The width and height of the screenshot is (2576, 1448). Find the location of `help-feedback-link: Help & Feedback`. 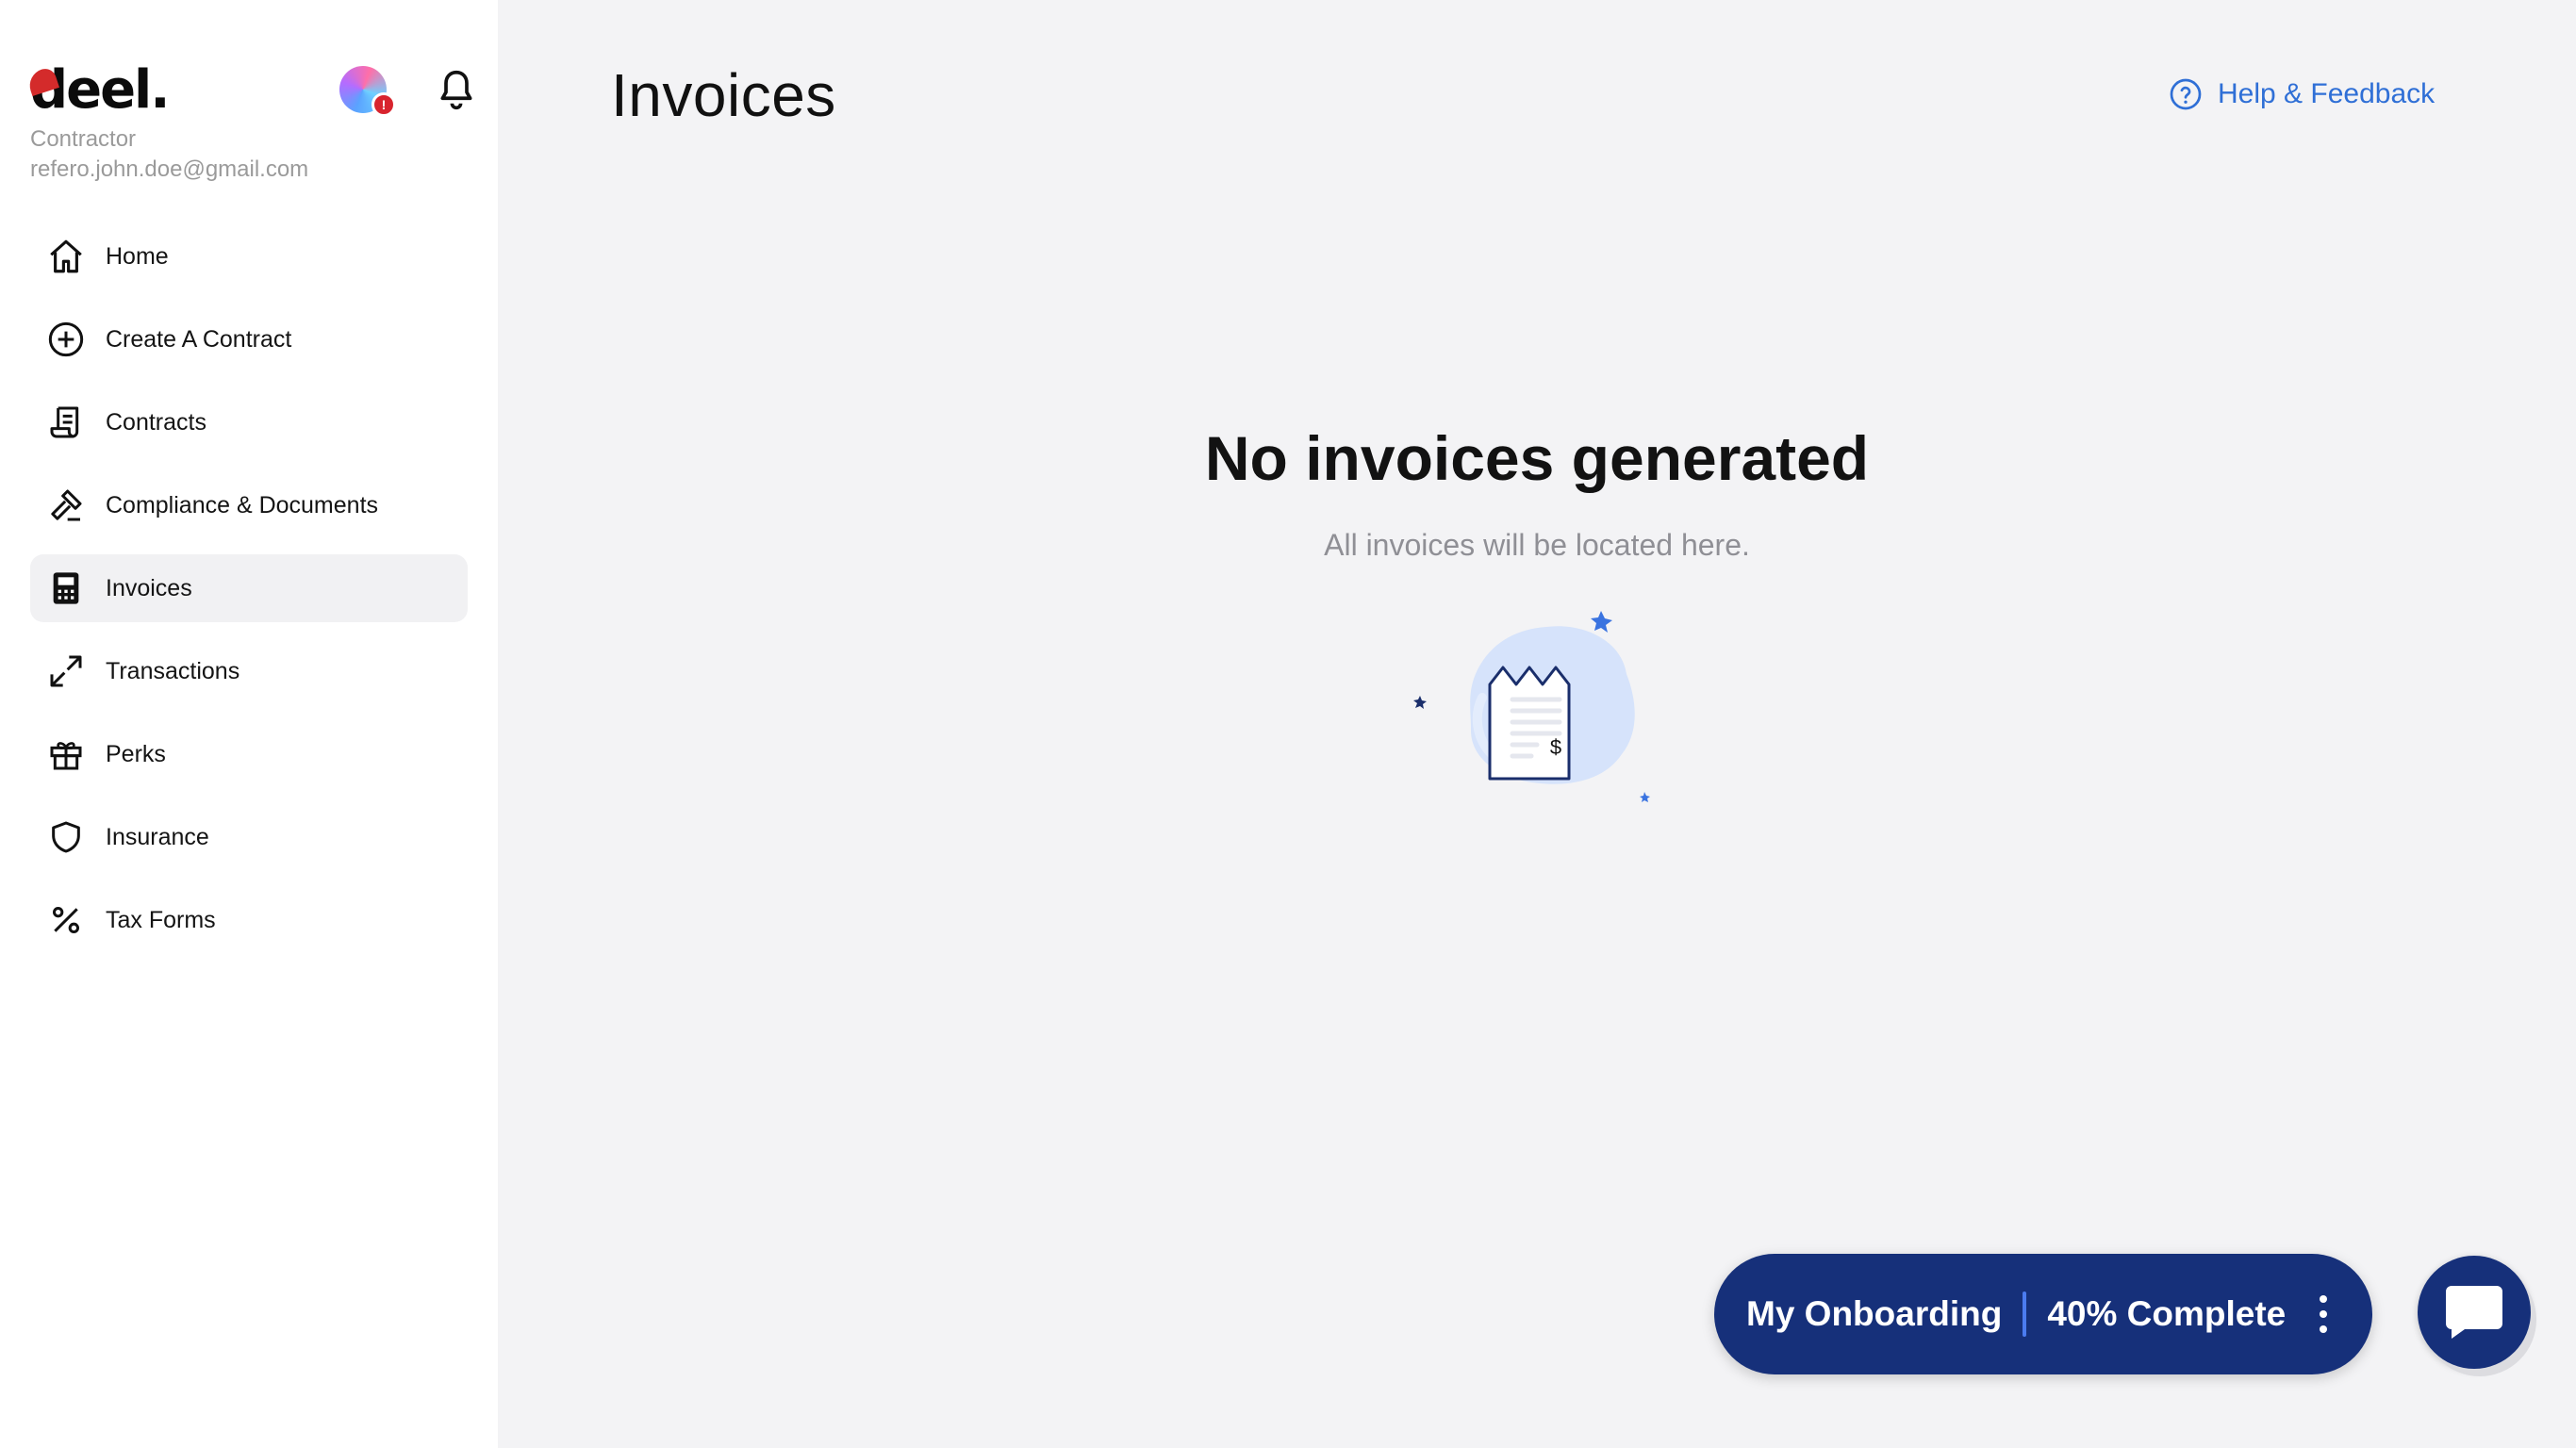

help-feedback-link: Help & Feedback is located at coordinates (2302, 94).